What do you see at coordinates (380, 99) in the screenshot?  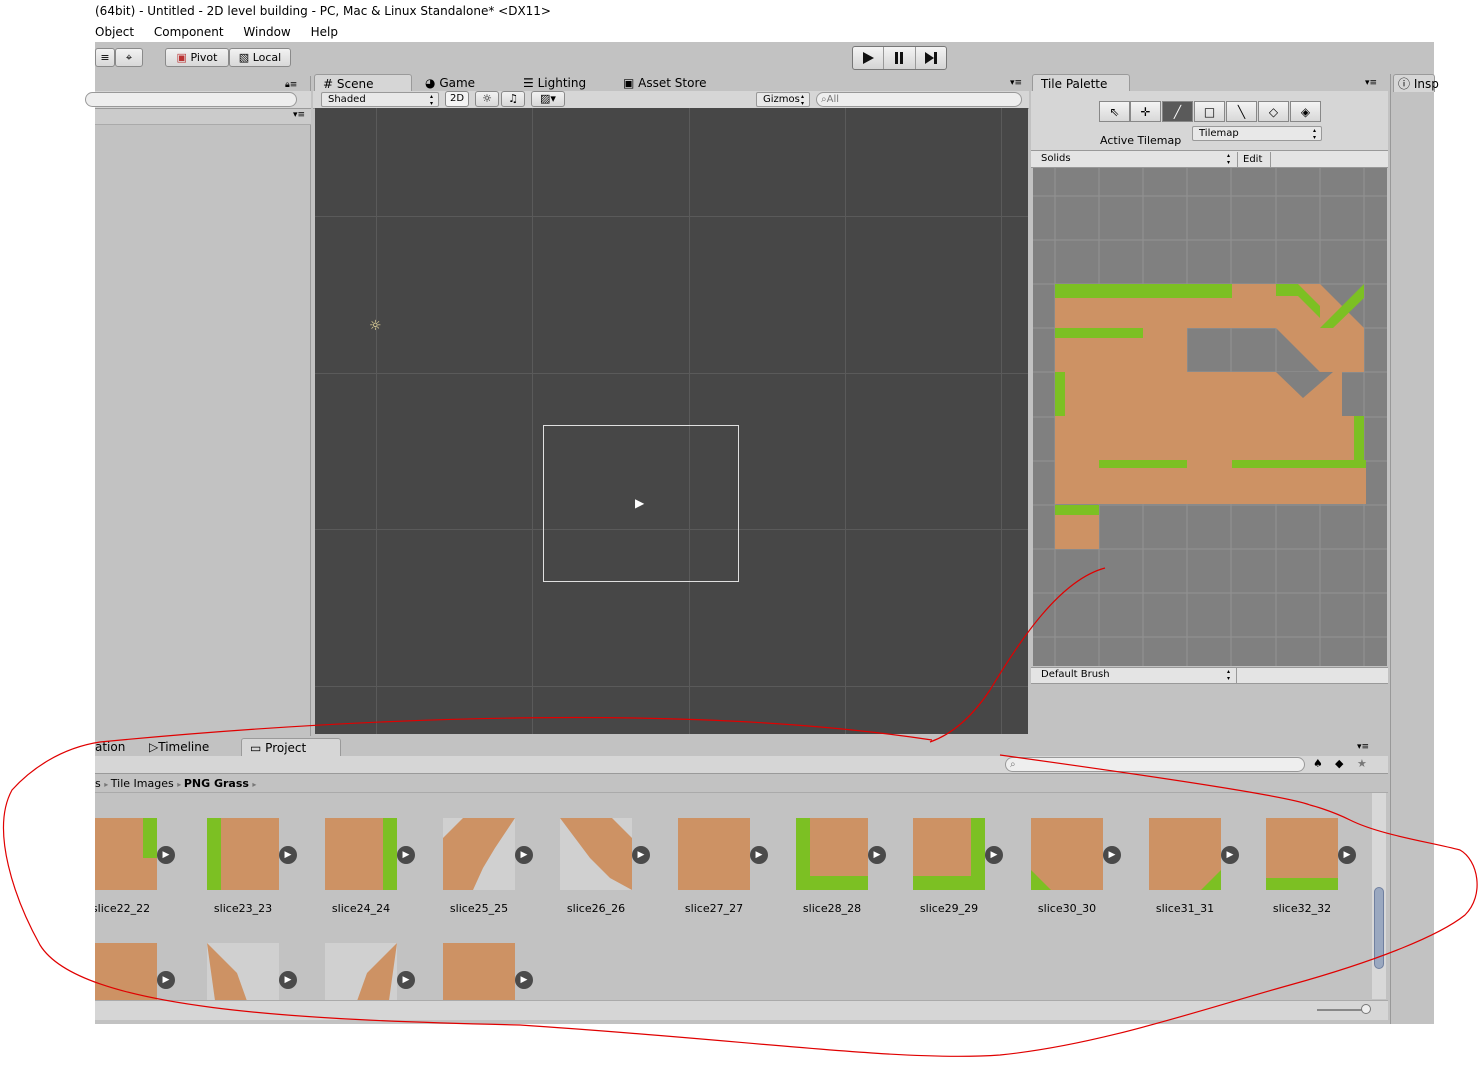 I see `shading-dropdown: Shaded` at bounding box center [380, 99].